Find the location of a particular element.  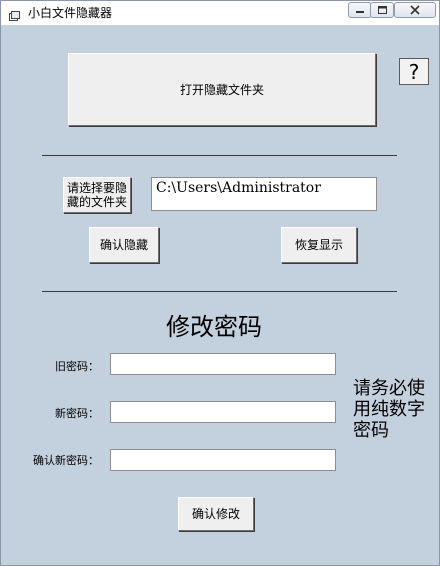

open-hidden-folder-button: 打开隐藏文件夹 is located at coordinates (222, 89).